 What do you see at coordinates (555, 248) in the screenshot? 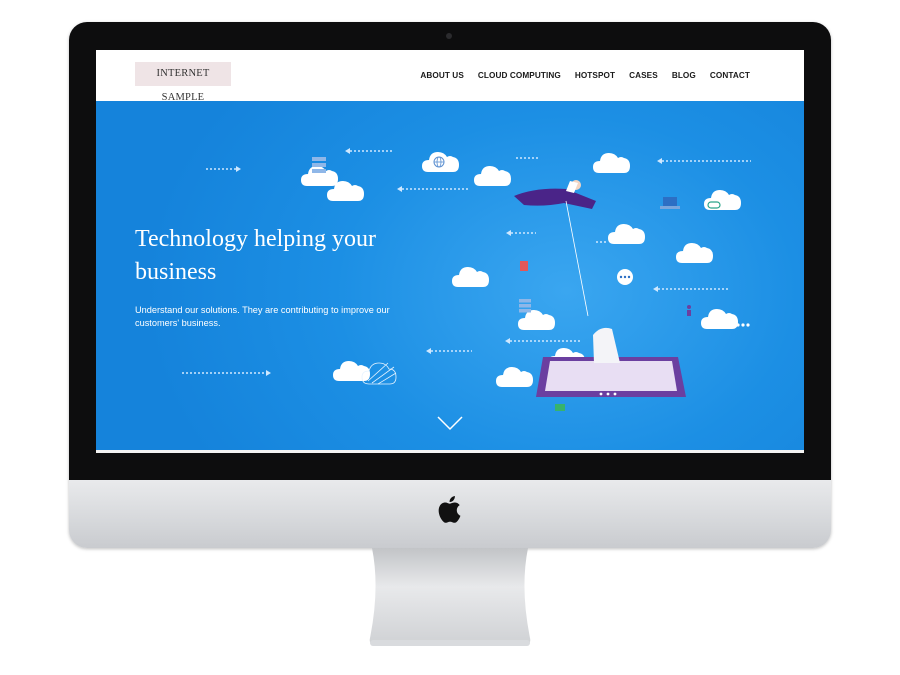
I see `flying-person-illustration` at bounding box center [555, 248].